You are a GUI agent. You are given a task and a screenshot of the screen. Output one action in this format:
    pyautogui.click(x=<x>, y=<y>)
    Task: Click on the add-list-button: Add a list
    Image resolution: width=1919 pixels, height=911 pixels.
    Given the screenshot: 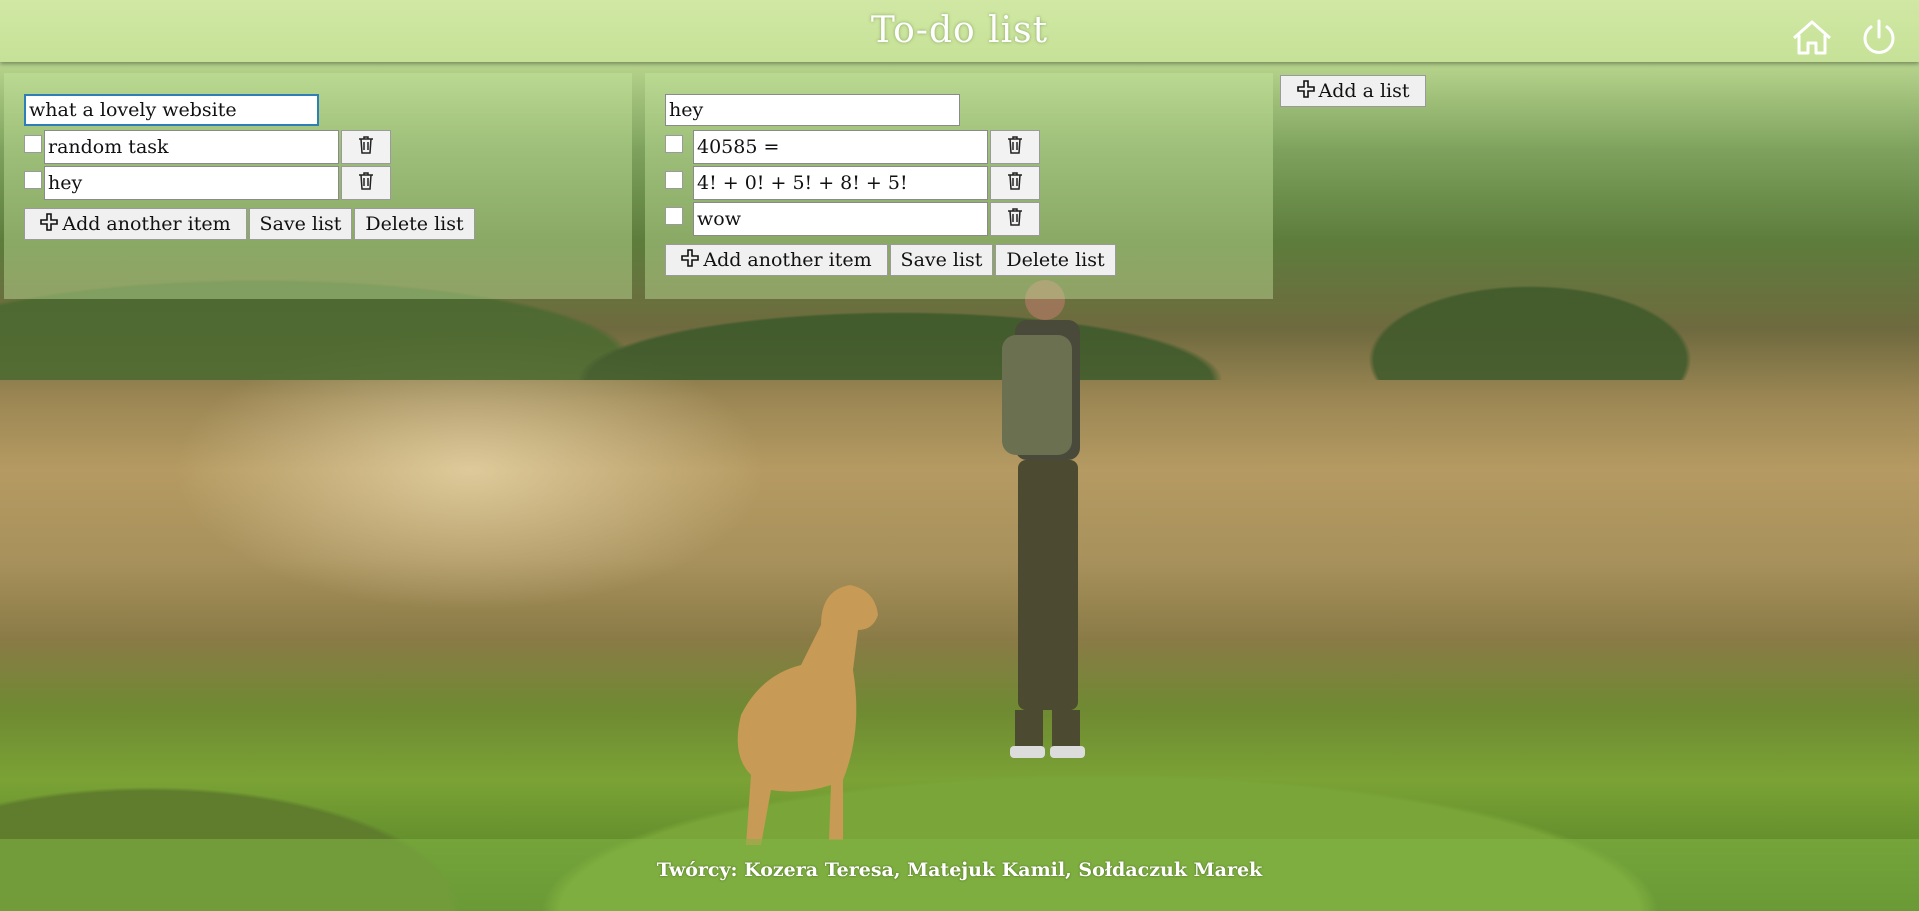 What is the action you would take?
    pyautogui.click(x=1353, y=91)
    